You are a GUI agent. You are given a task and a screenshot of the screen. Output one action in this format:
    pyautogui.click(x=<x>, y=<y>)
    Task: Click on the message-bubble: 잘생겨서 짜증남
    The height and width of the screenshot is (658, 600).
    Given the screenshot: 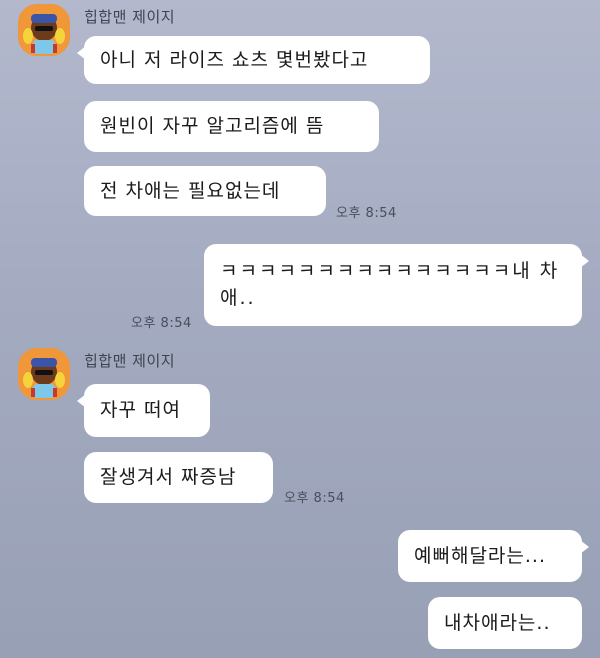 What is the action you would take?
    pyautogui.click(x=178, y=477)
    